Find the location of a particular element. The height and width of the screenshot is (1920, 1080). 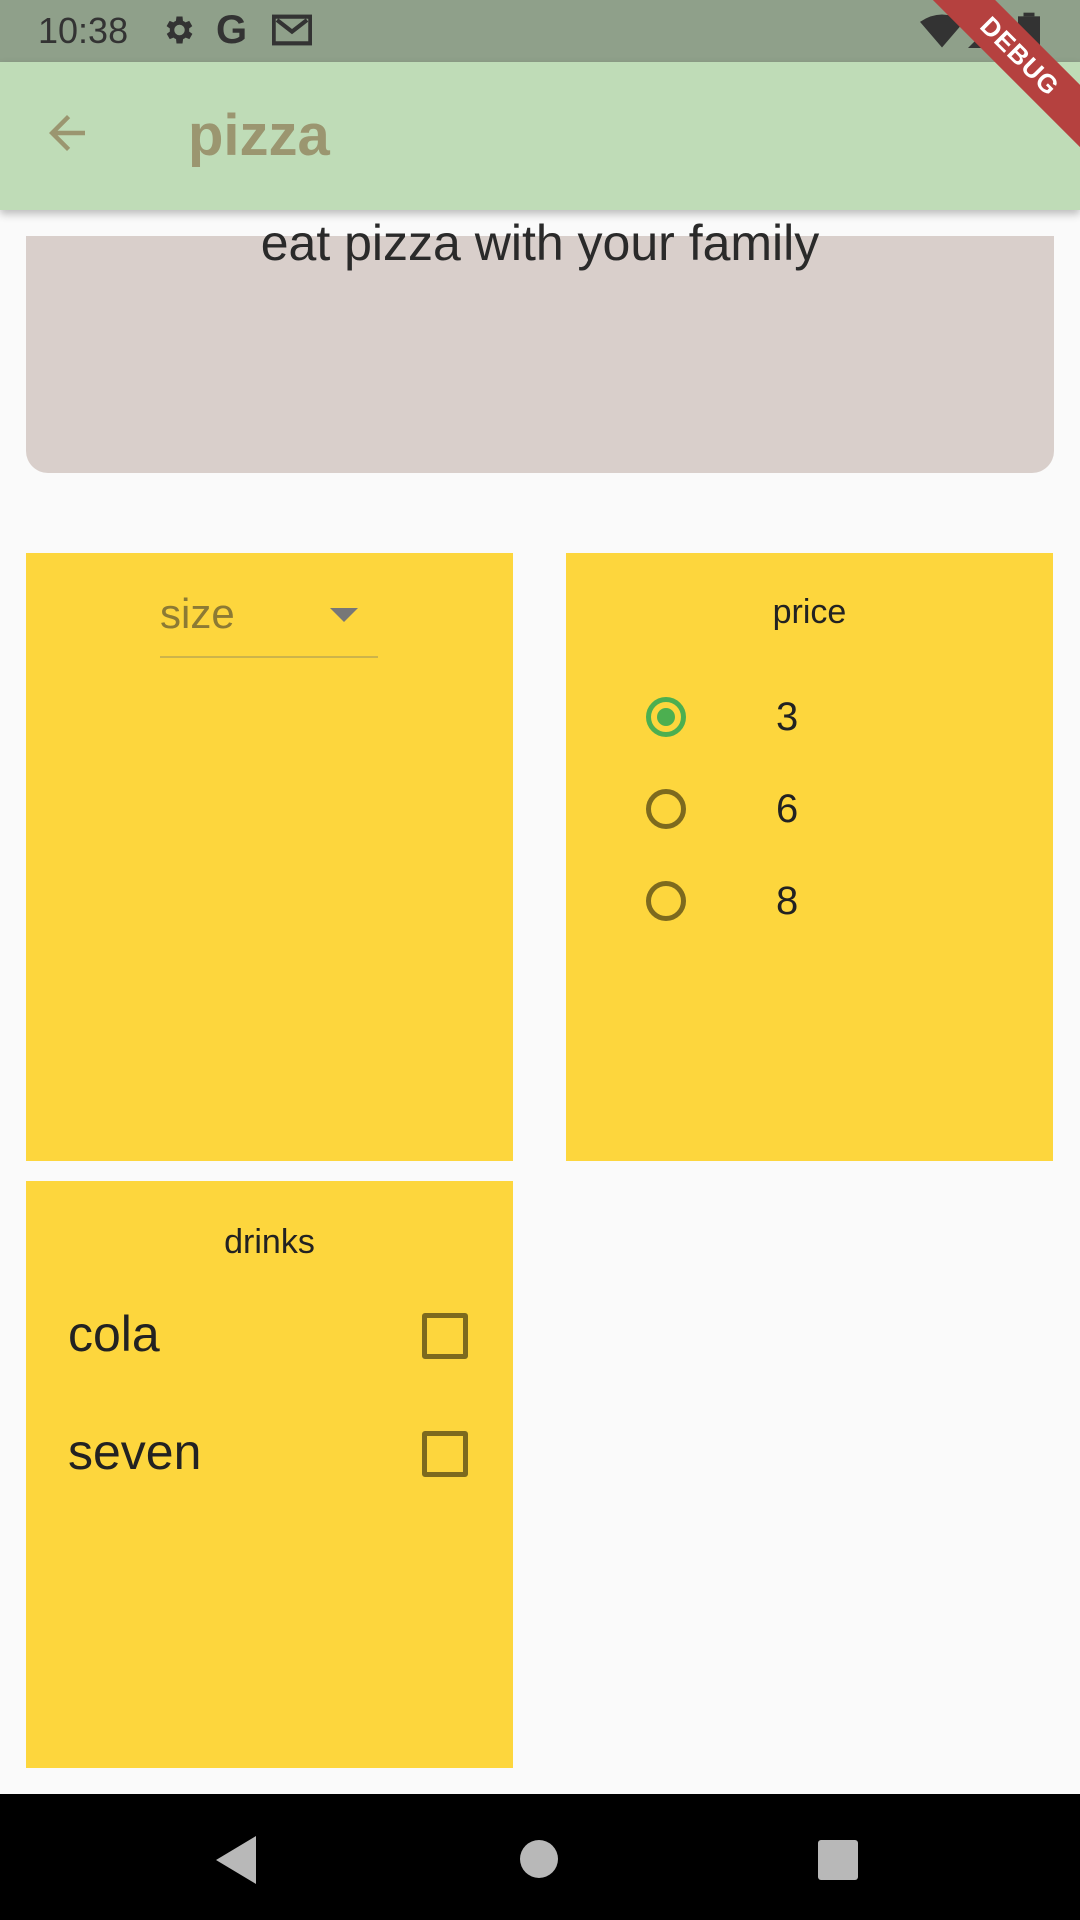

drink-label: seven is located at coordinates (135, 1452).